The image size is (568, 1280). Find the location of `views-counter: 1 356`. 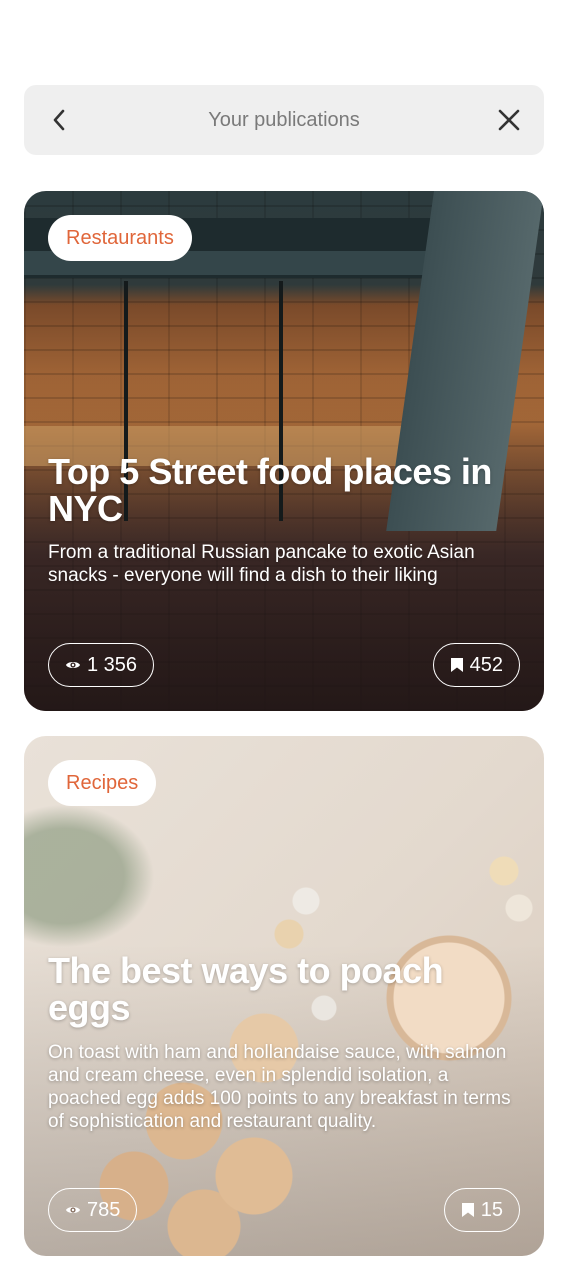

views-counter: 1 356 is located at coordinates (101, 665).